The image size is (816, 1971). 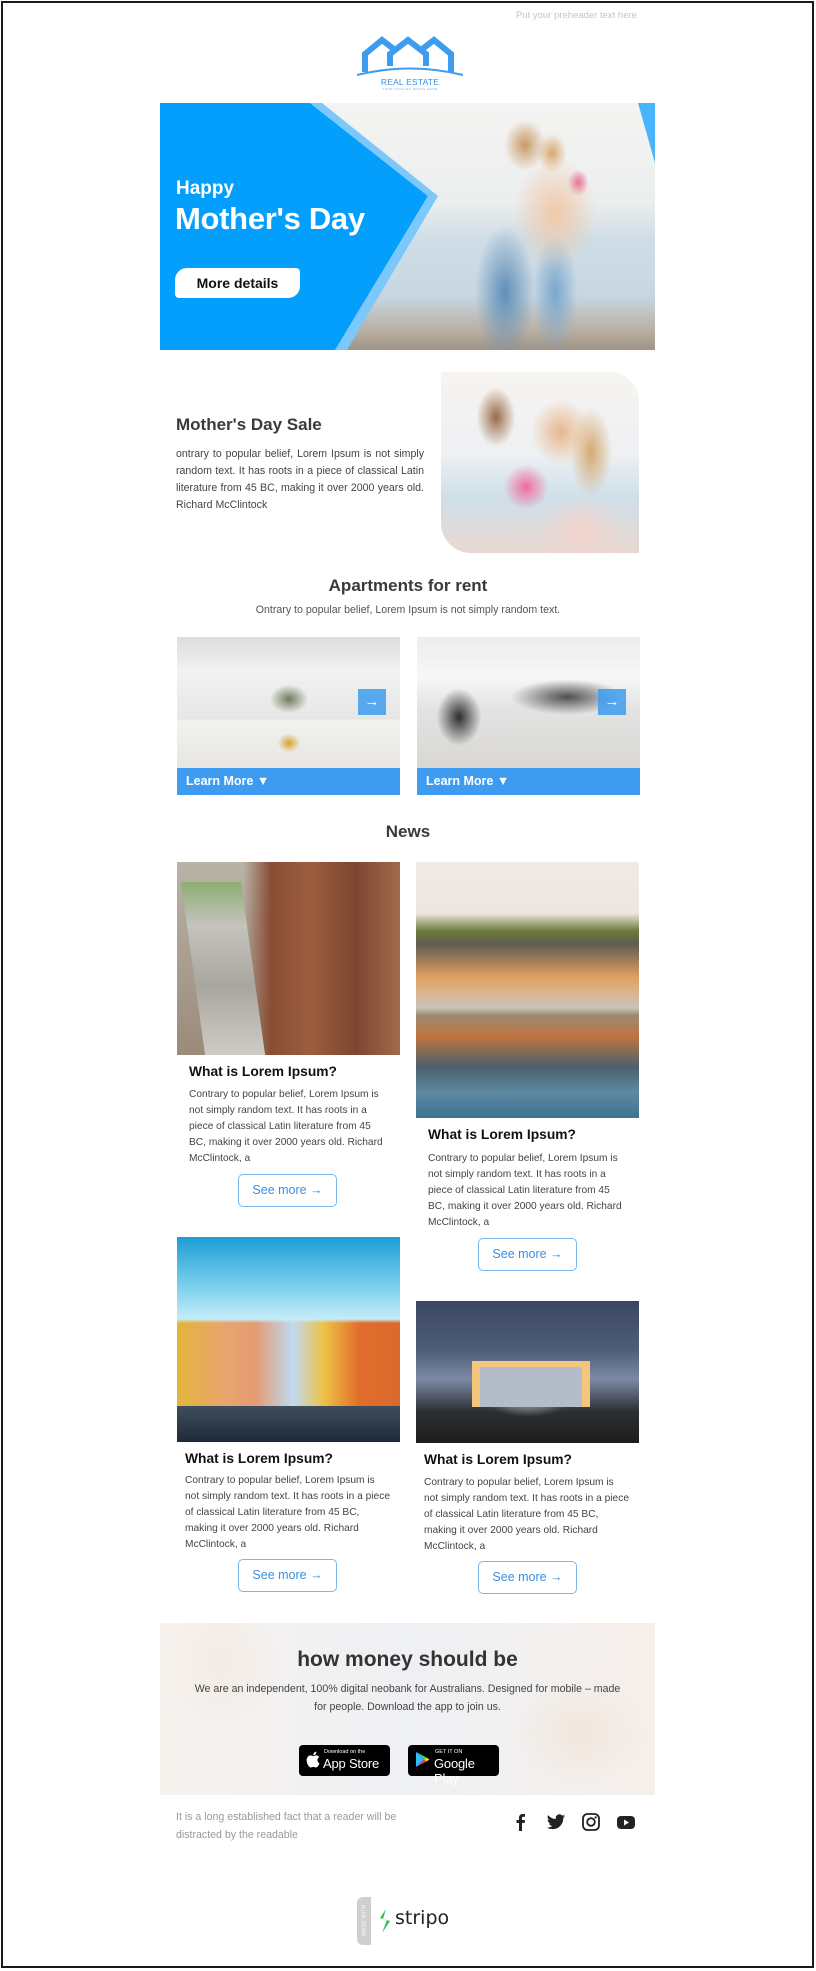 I want to click on instagram-icon, so click(x=591, y=1822).